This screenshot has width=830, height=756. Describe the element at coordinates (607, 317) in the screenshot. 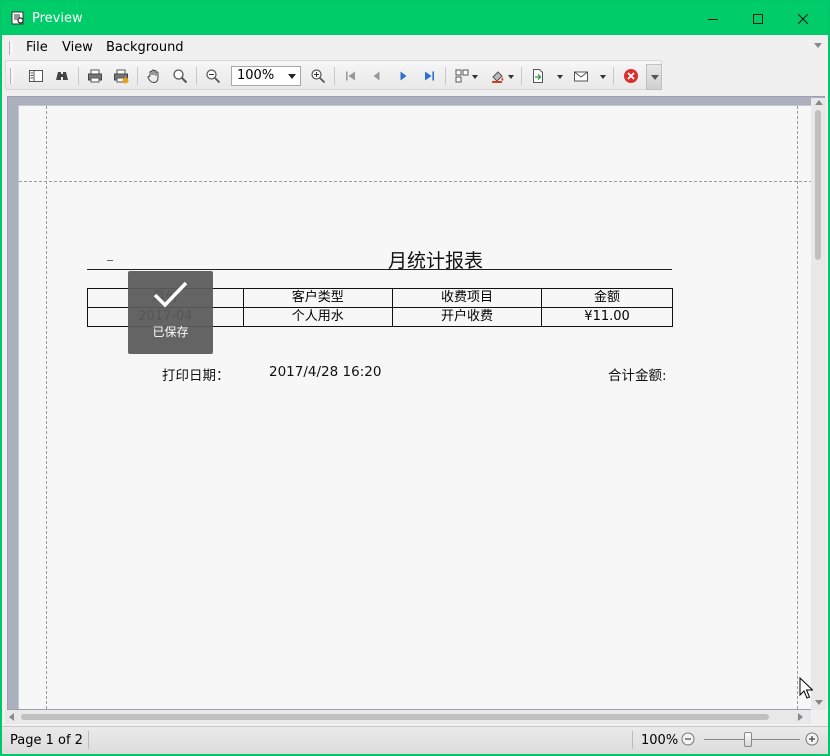

I see `table-cell: ¥11.00` at that location.